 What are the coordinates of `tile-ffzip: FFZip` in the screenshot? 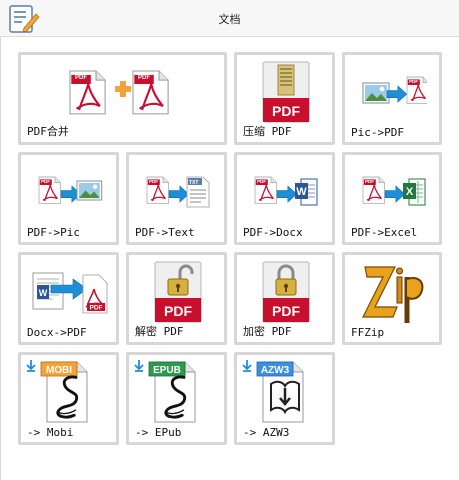 It's located at (392, 298).